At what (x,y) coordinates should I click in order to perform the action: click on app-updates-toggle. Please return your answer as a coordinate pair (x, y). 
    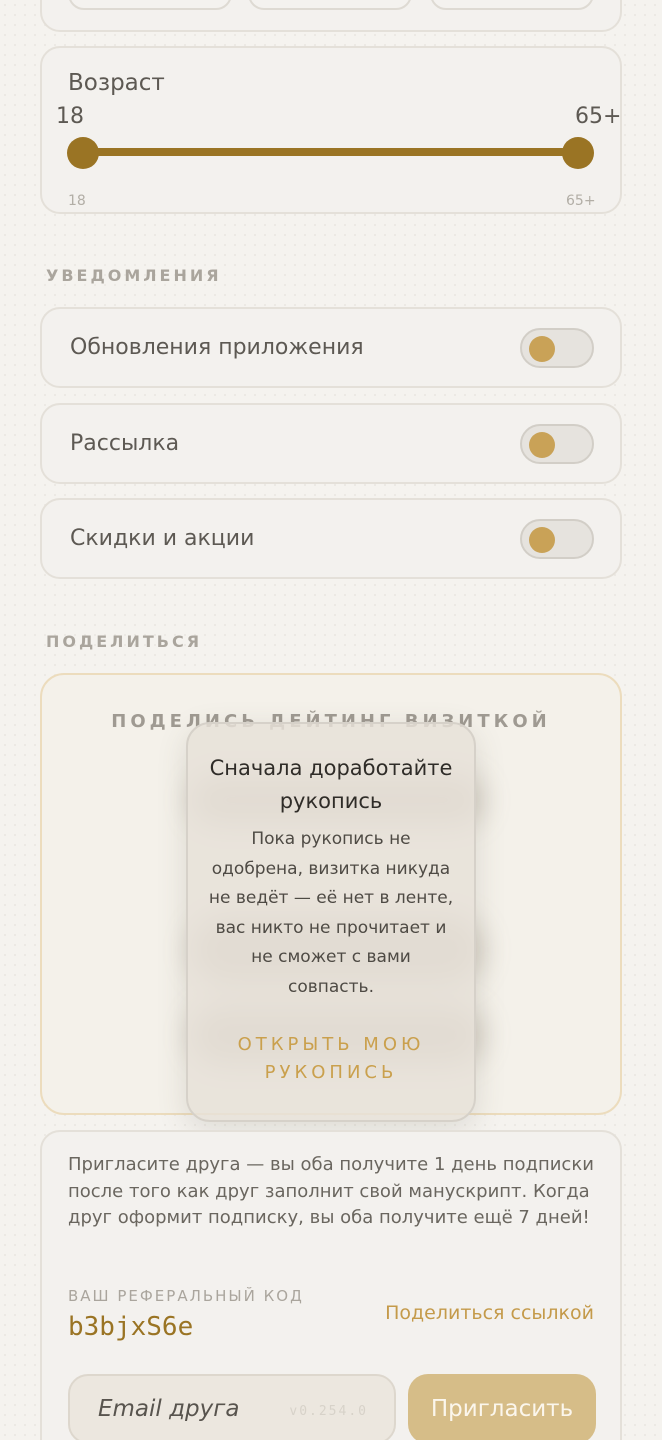
    Looking at the image, I should click on (557, 348).